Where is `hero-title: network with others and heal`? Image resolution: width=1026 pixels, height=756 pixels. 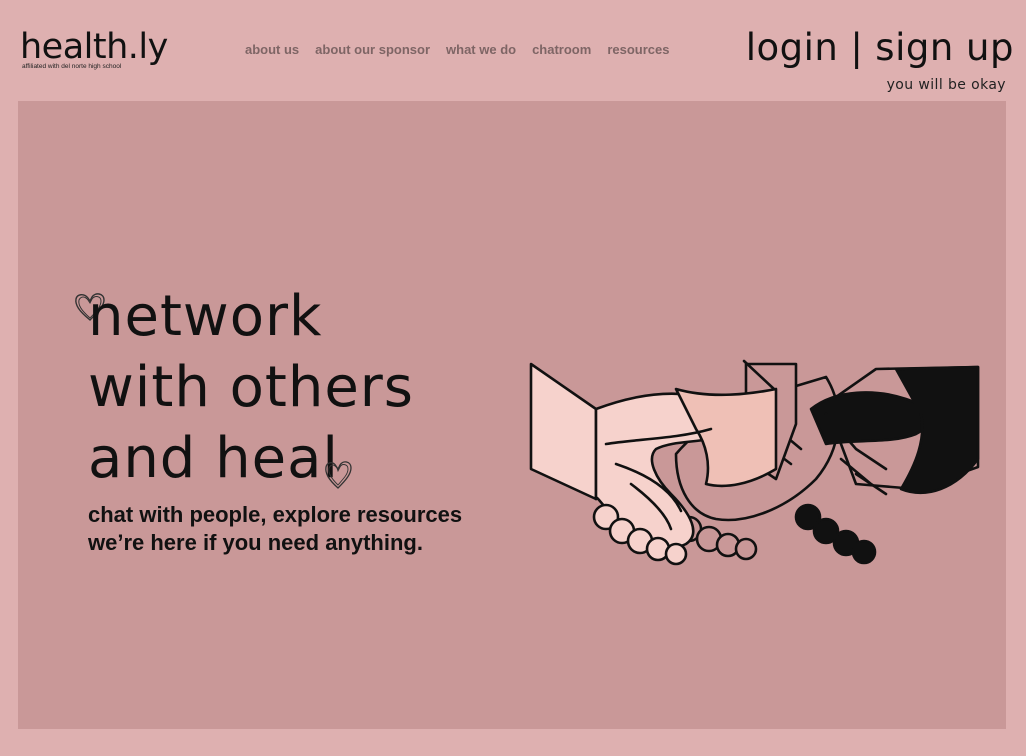
hero-title: network with others and heal is located at coordinates (251, 387).